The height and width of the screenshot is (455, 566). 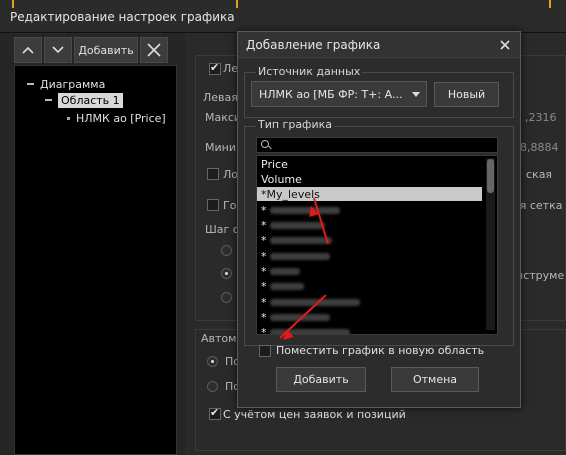 I want to click on new-area-checkbox, so click(x=265, y=351).